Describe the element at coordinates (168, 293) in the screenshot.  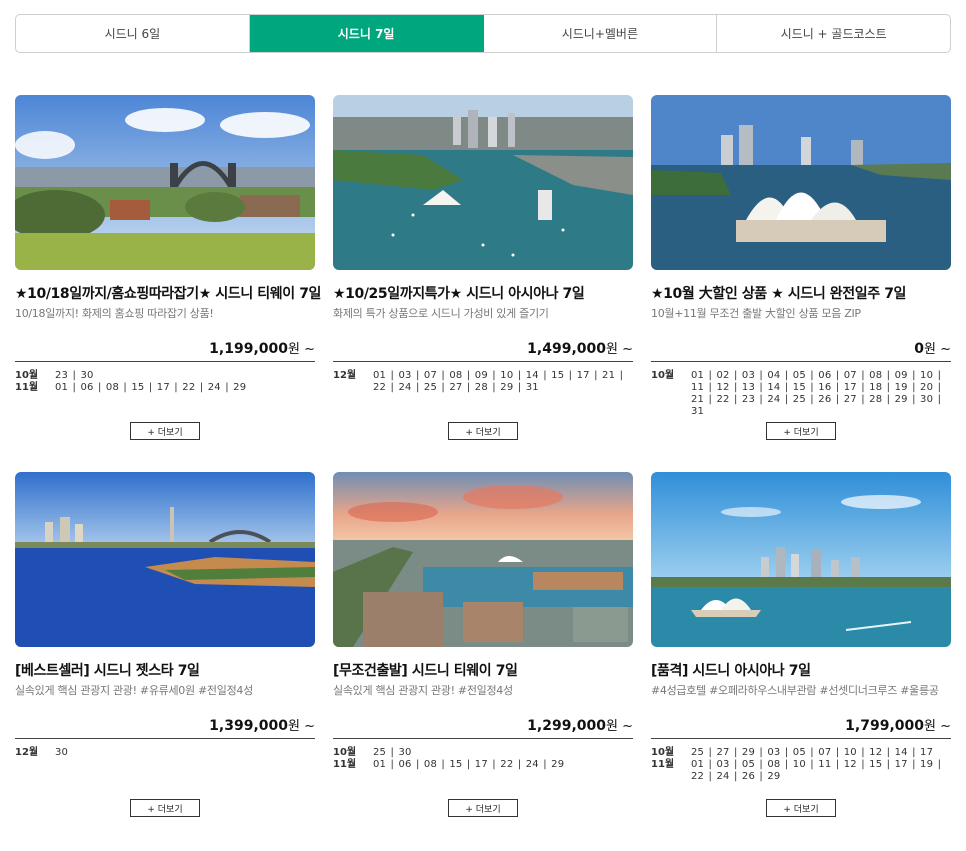
I see `product-title: ★10/18일까지/홈쇼핑따라잡기★ 시드니 티웨이 7일` at that location.